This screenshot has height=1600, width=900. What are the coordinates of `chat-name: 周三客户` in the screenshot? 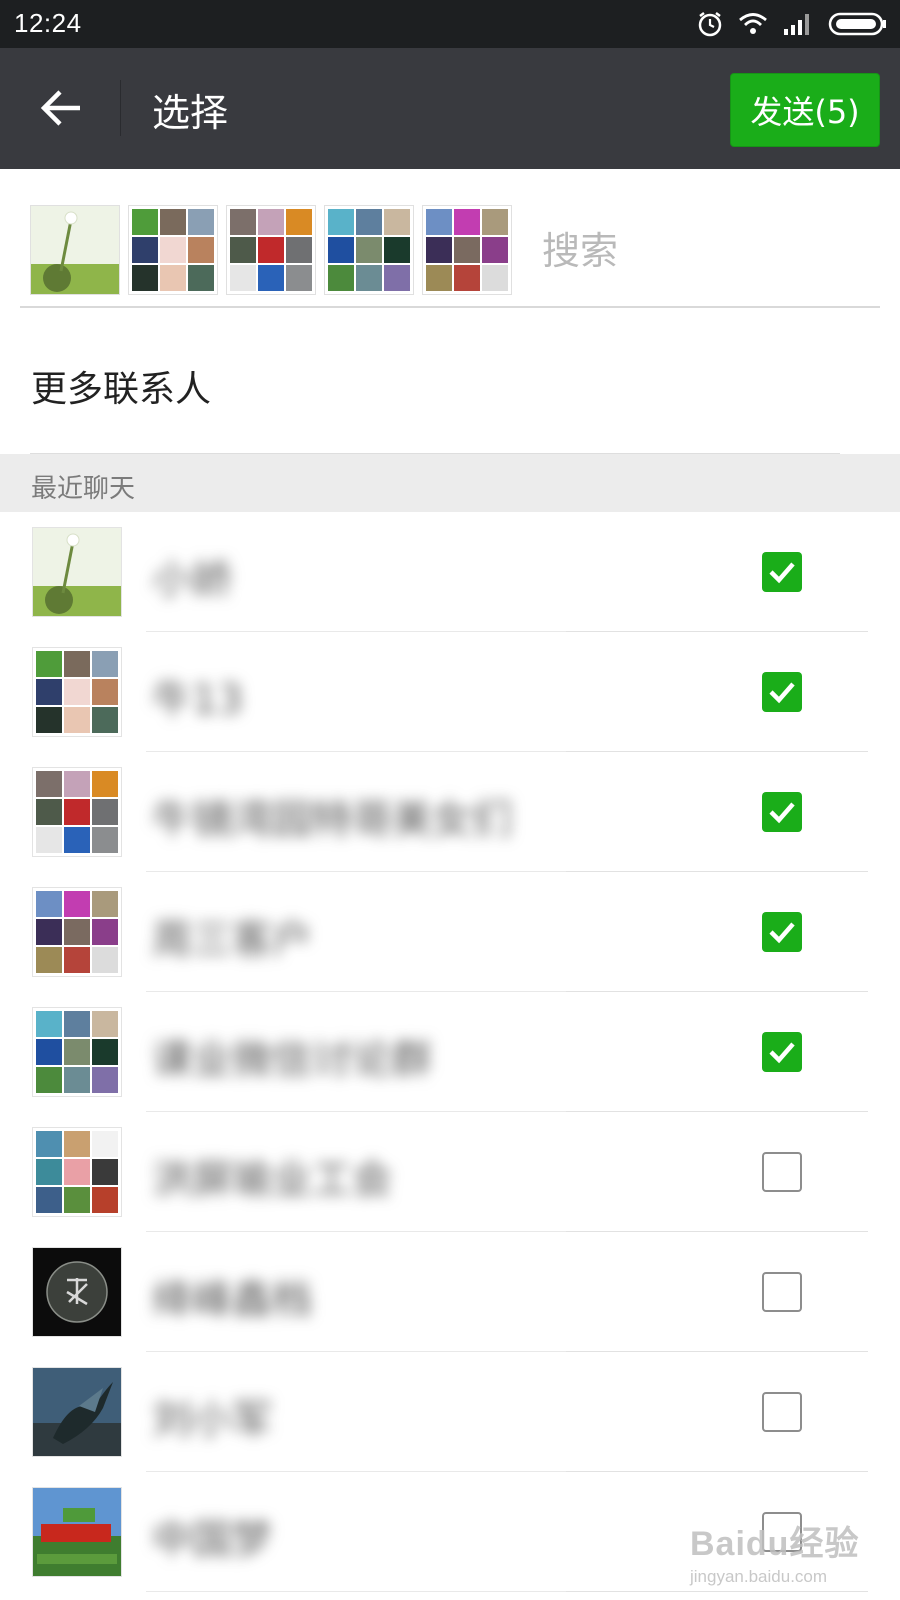 It's located at (232, 940).